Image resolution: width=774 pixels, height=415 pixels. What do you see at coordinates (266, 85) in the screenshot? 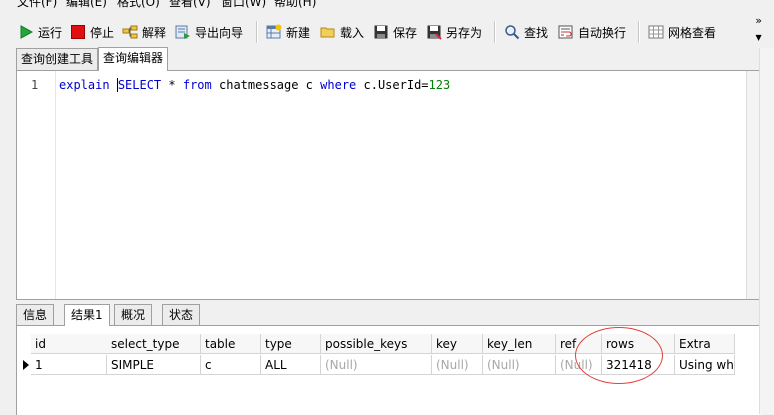
I see `table-name: chatmessage c` at bounding box center [266, 85].